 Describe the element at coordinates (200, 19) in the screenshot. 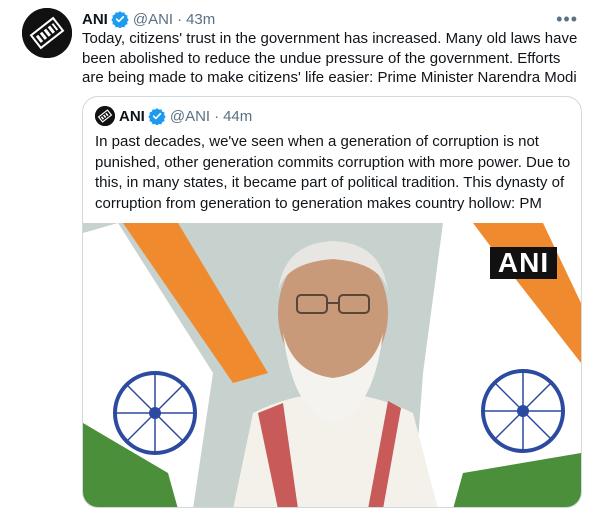

I see `timestamp: 43m` at that location.